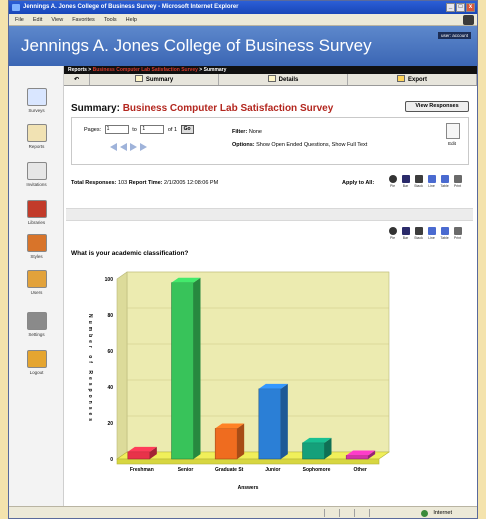 The width and height of the screenshot is (486, 519). What do you see at coordinates (138, 78) in the screenshot?
I see `summary-icon` at bounding box center [138, 78].